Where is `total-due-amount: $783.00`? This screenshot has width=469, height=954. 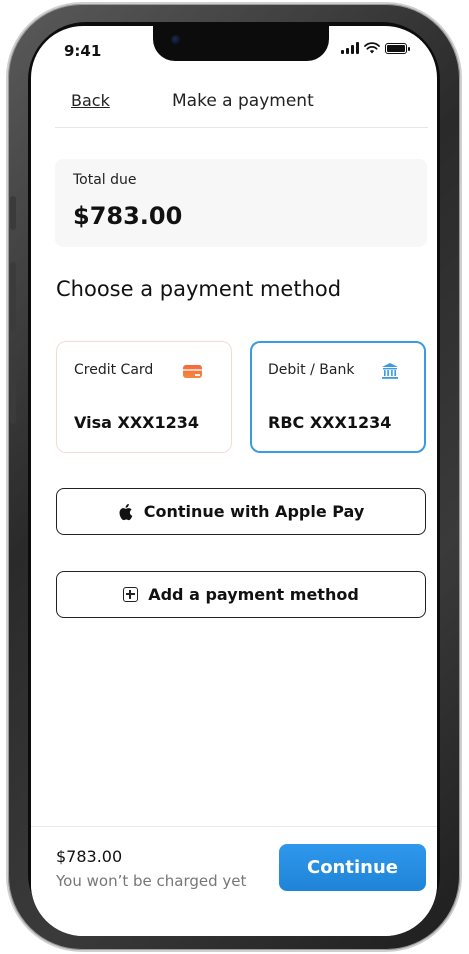 total-due-amount: $783.00 is located at coordinates (128, 216).